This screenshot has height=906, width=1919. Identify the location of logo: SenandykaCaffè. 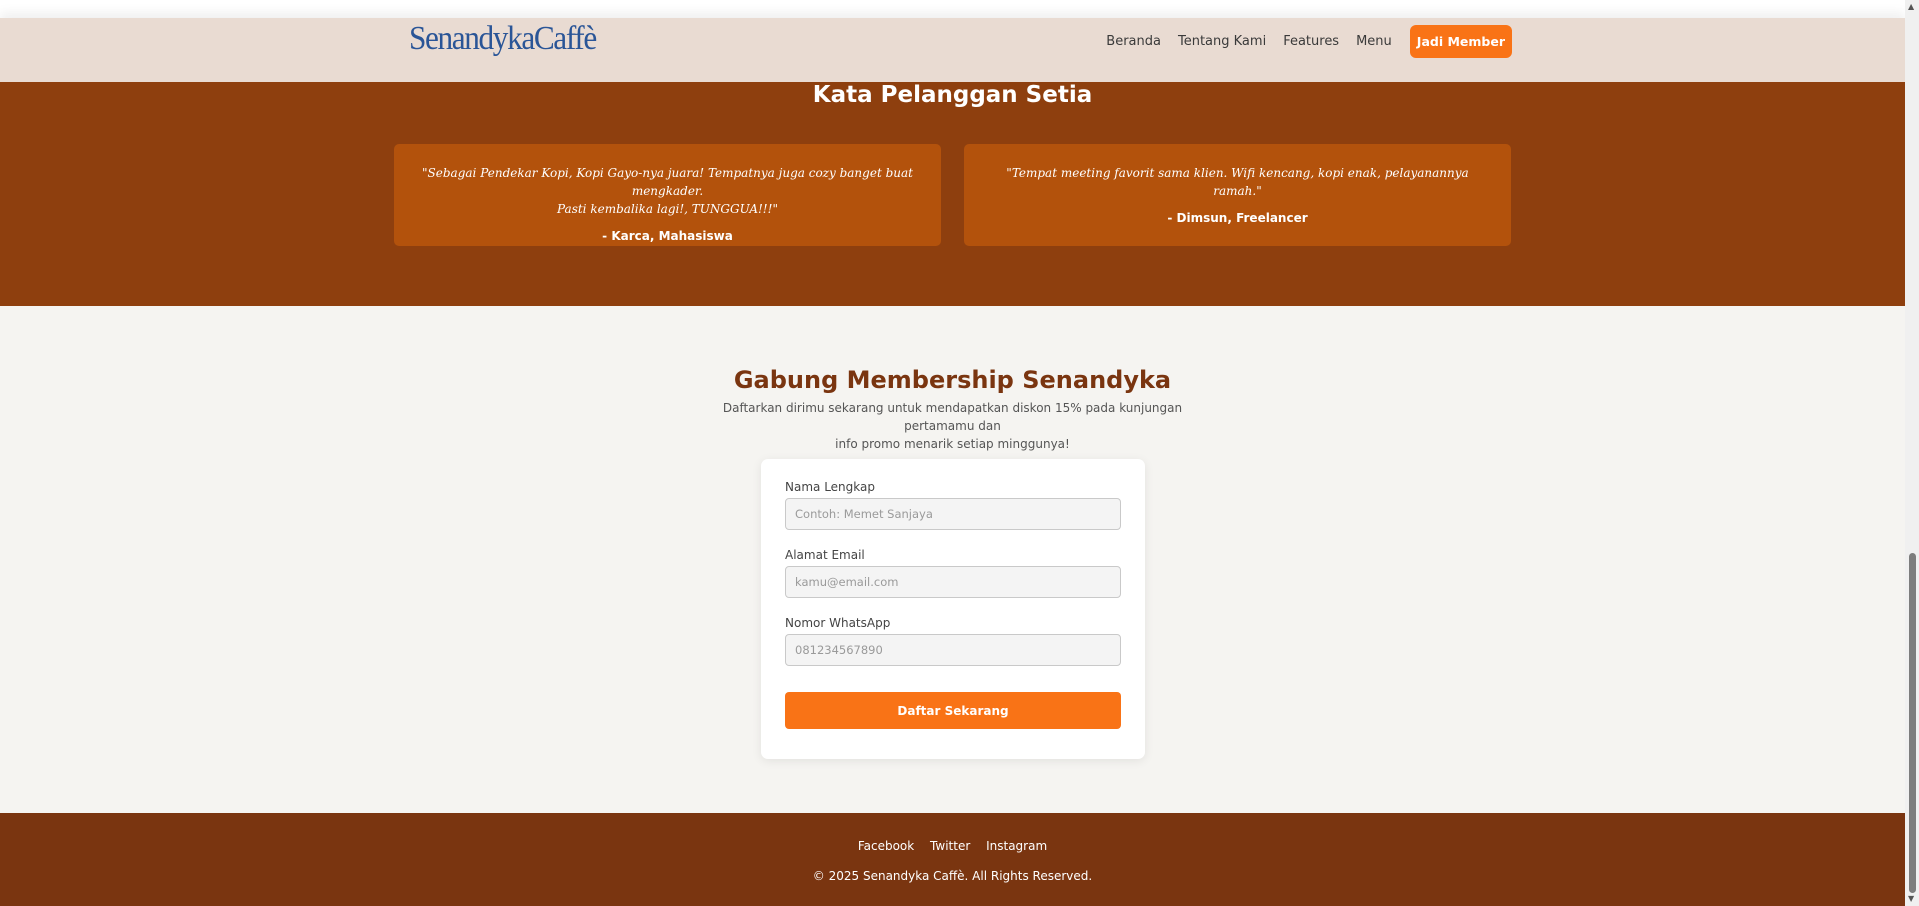
(503, 39).